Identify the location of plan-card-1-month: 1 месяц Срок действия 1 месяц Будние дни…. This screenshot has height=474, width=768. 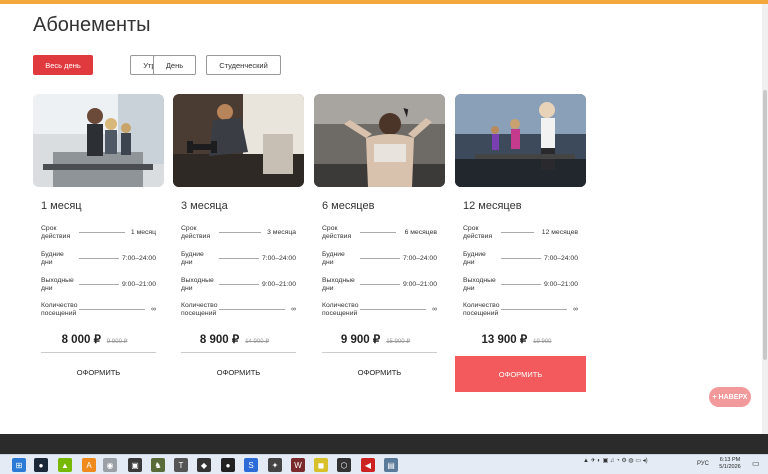
(98, 243).